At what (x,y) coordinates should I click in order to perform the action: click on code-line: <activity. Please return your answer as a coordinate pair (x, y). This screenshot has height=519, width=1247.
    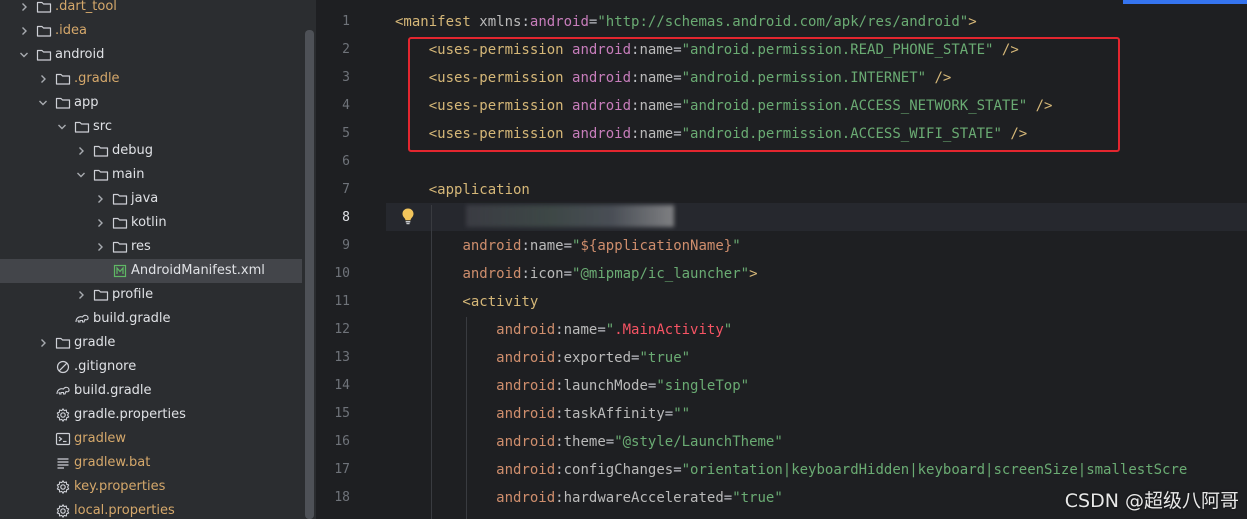
    Looking at the image, I should click on (466, 302).